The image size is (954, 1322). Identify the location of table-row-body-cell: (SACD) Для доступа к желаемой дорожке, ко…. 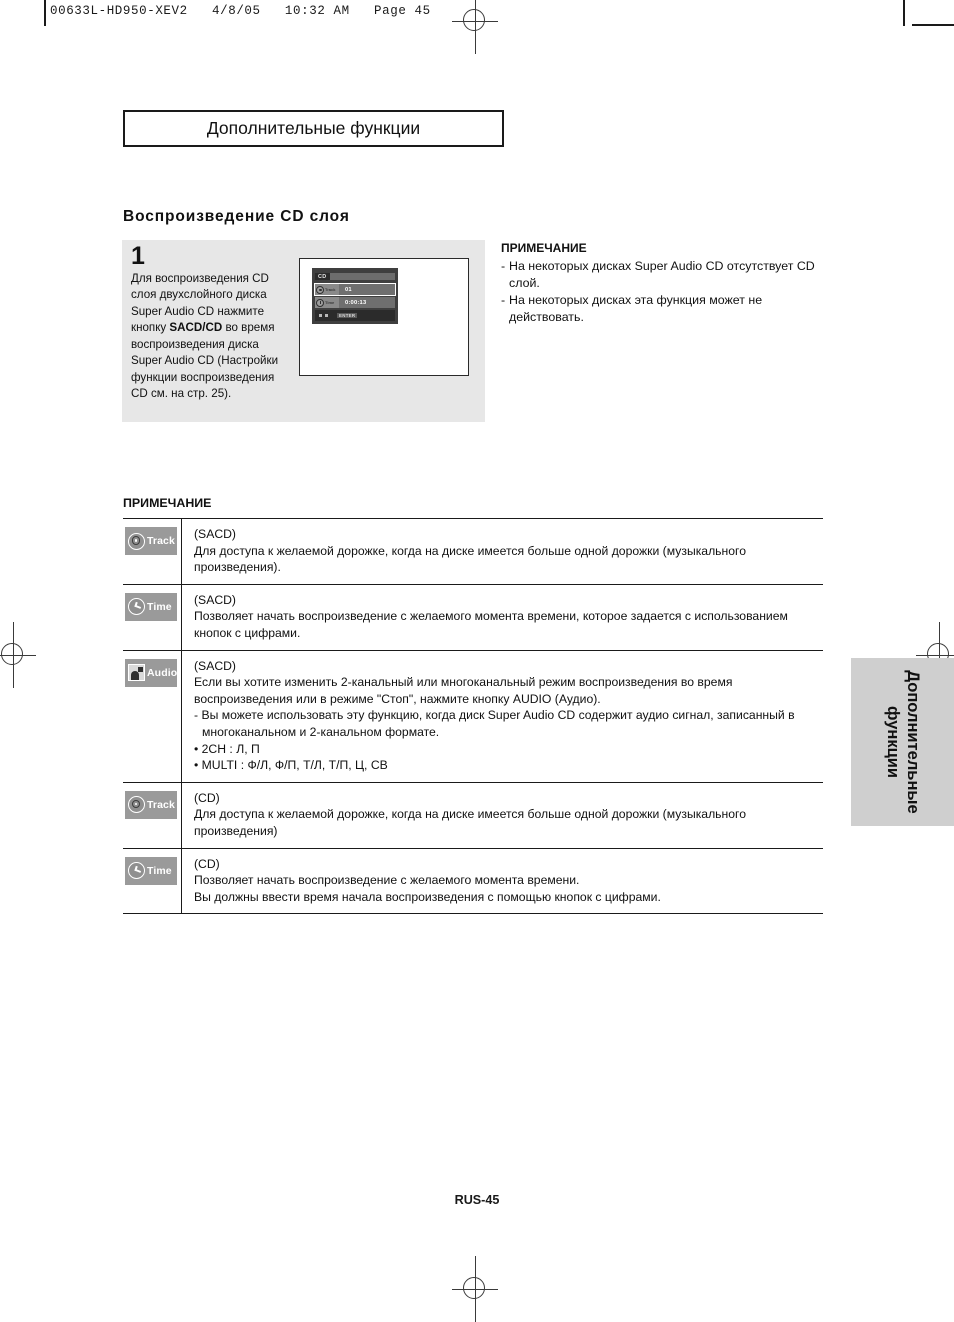
(502, 551).